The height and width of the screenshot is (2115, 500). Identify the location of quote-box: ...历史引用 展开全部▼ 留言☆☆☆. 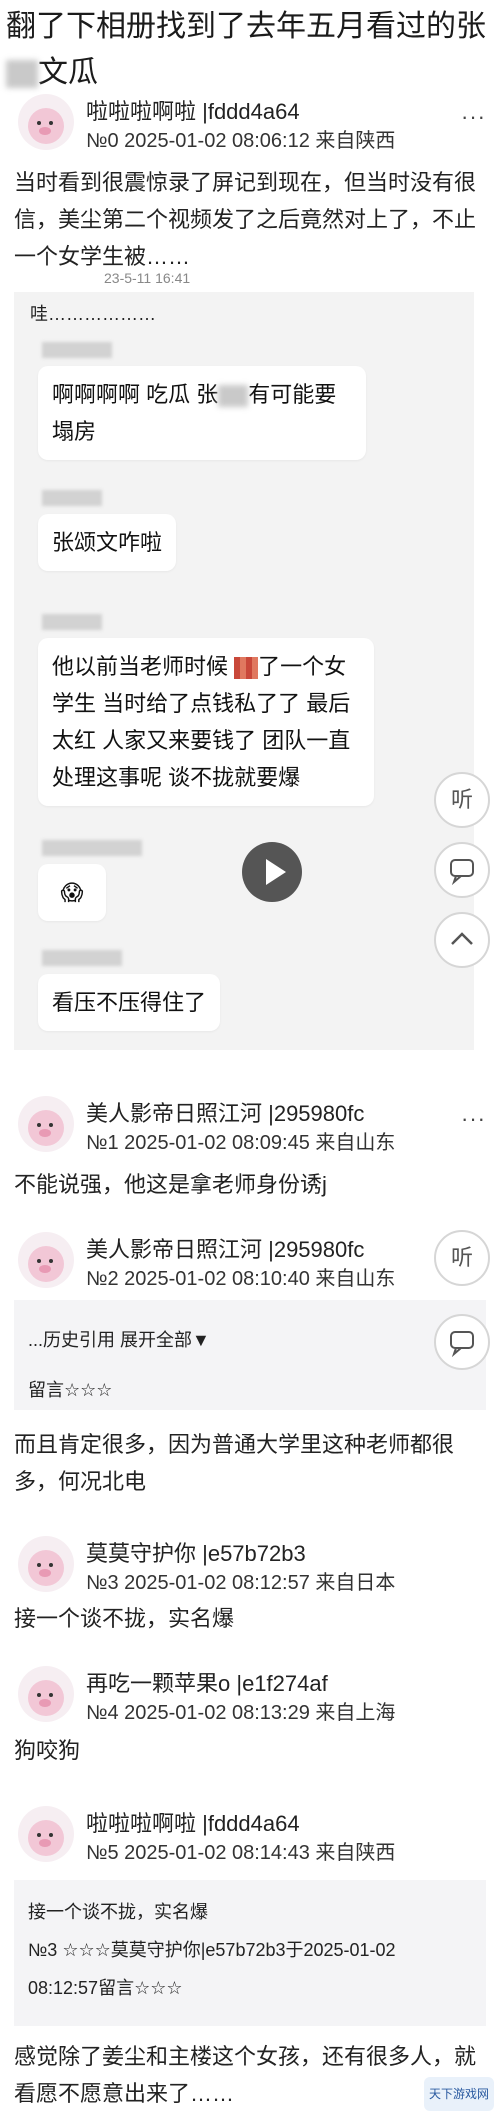
(250, 1355).